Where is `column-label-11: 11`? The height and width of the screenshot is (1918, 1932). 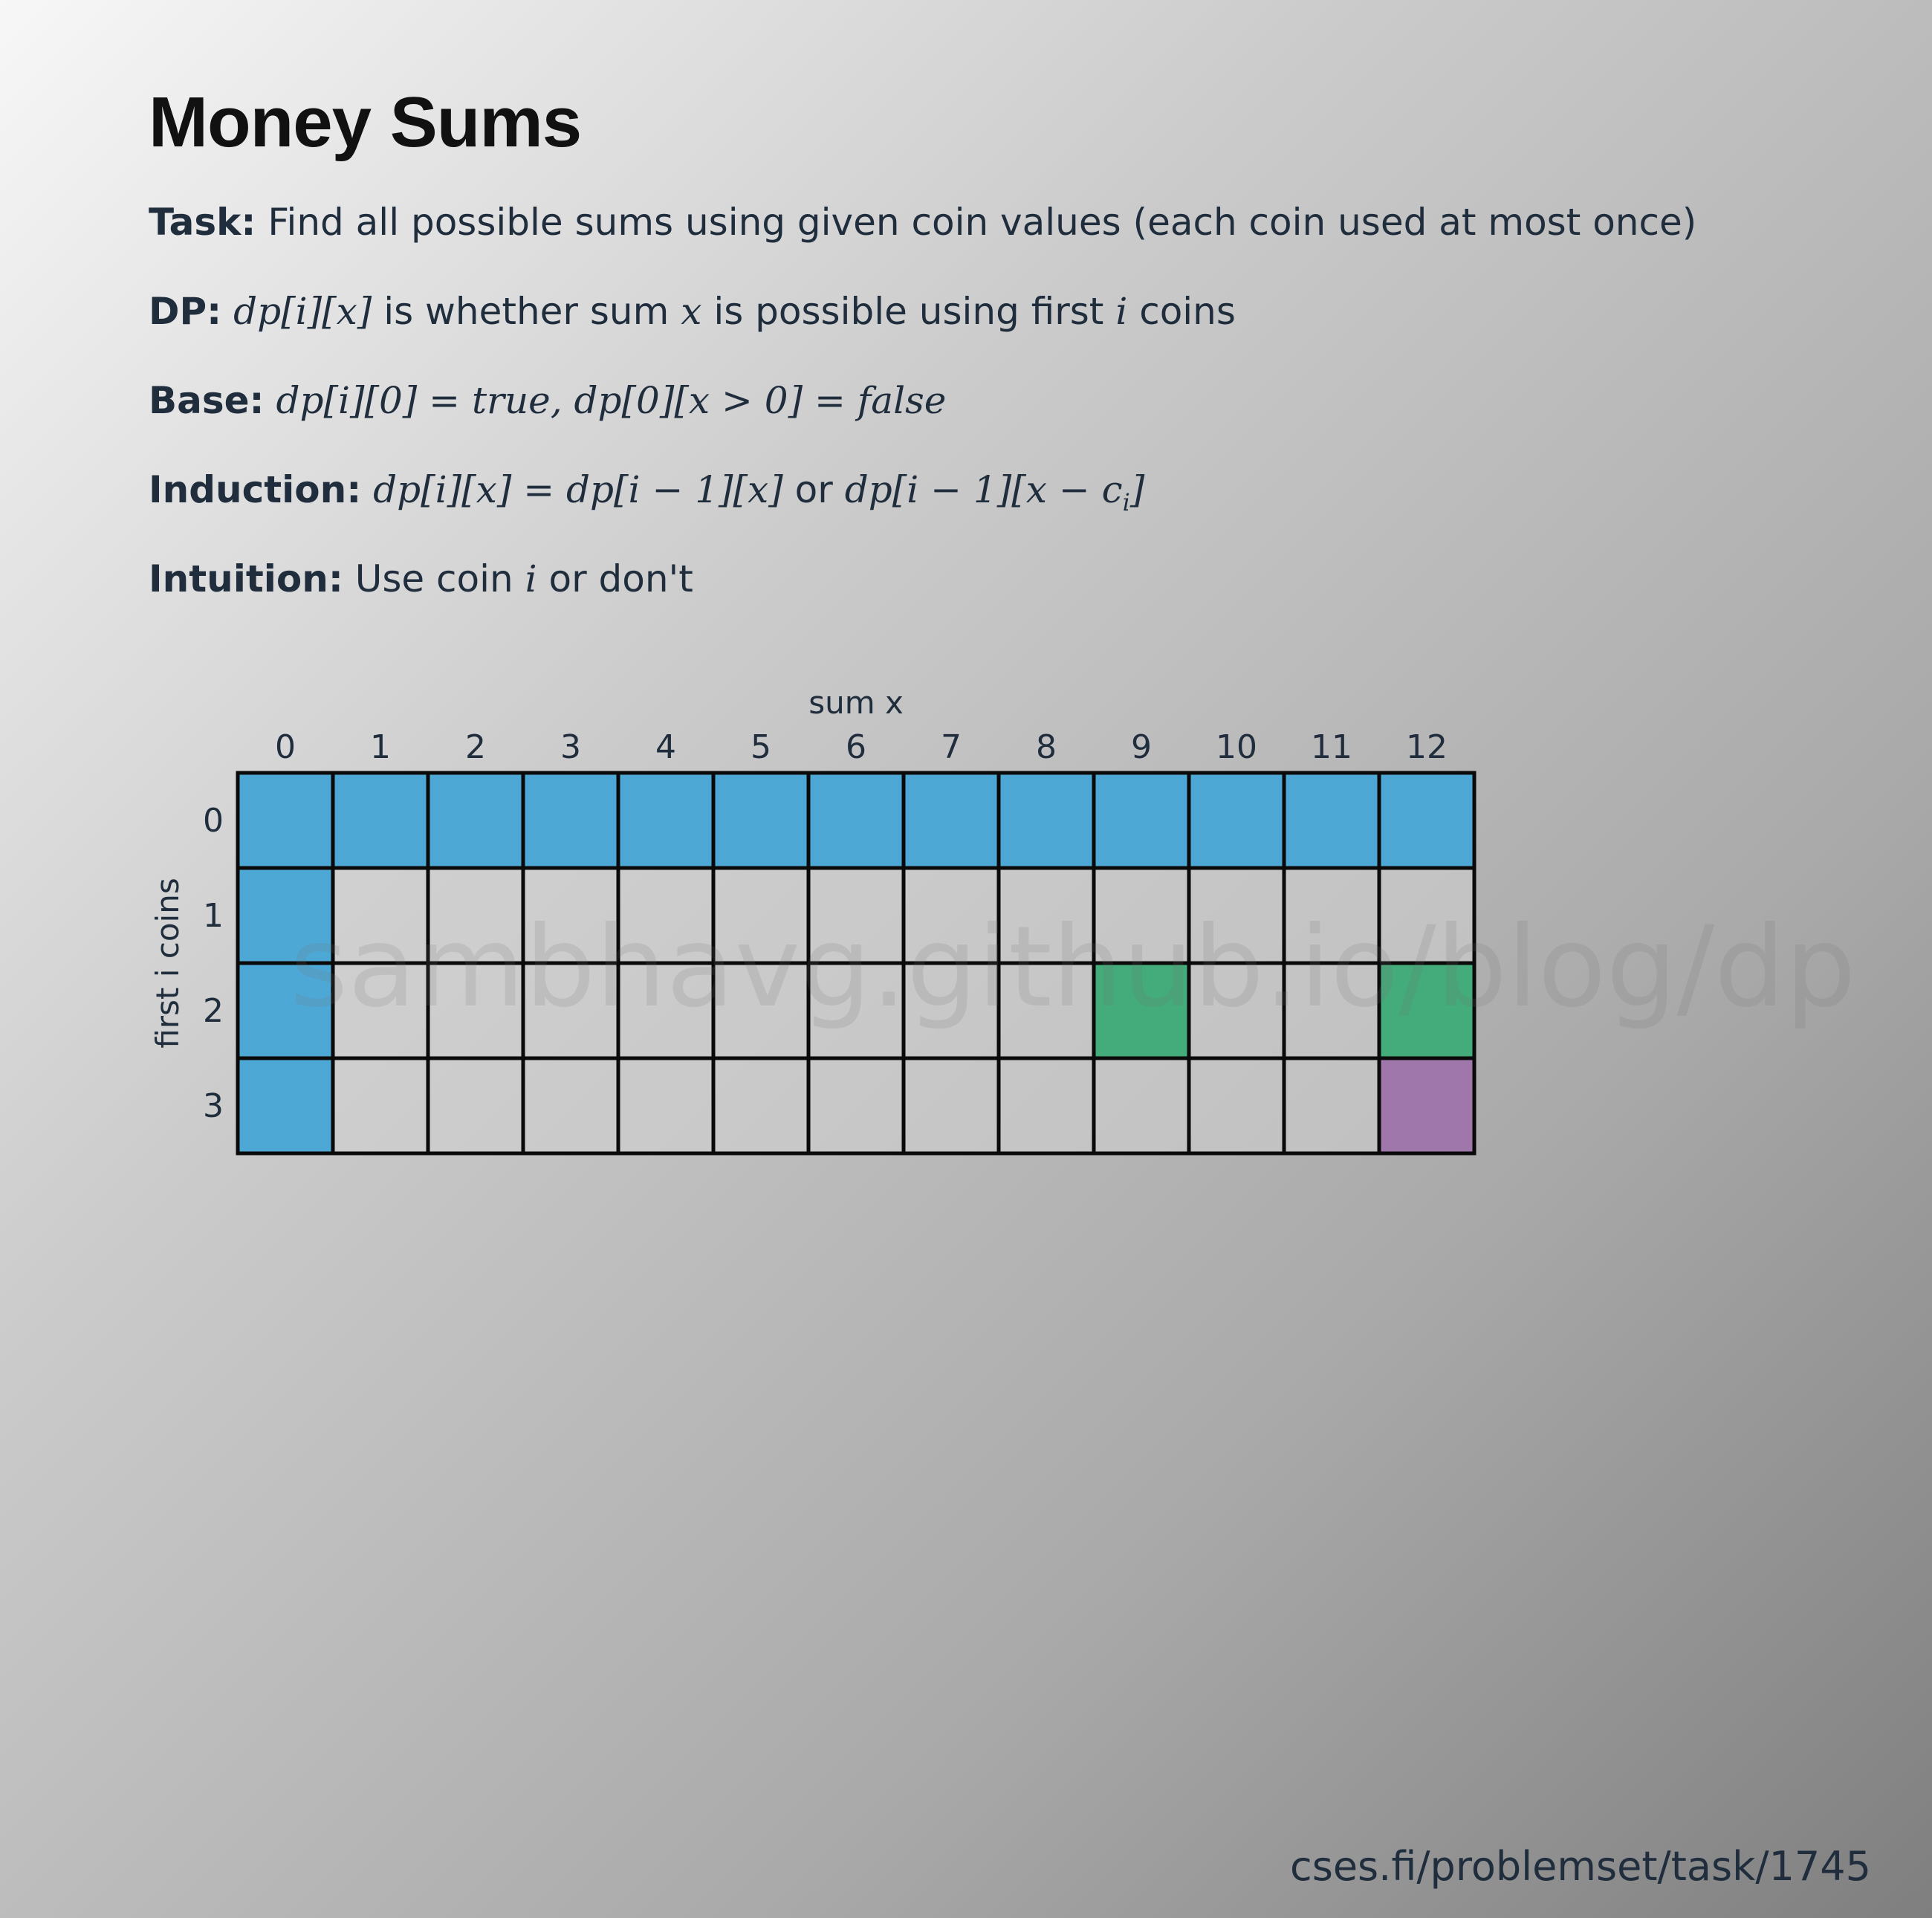 column-label-11: 11 is located at coordinates (1331, 747).